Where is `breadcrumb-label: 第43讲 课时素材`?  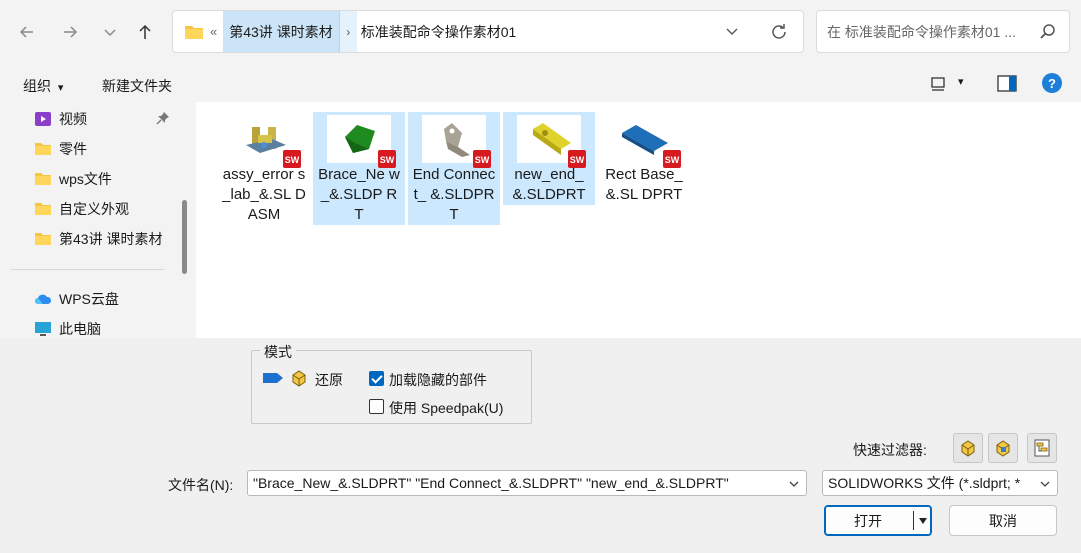
breadcrumb-label: 第43讲 课时素材 is located at coordinates (281, 31).